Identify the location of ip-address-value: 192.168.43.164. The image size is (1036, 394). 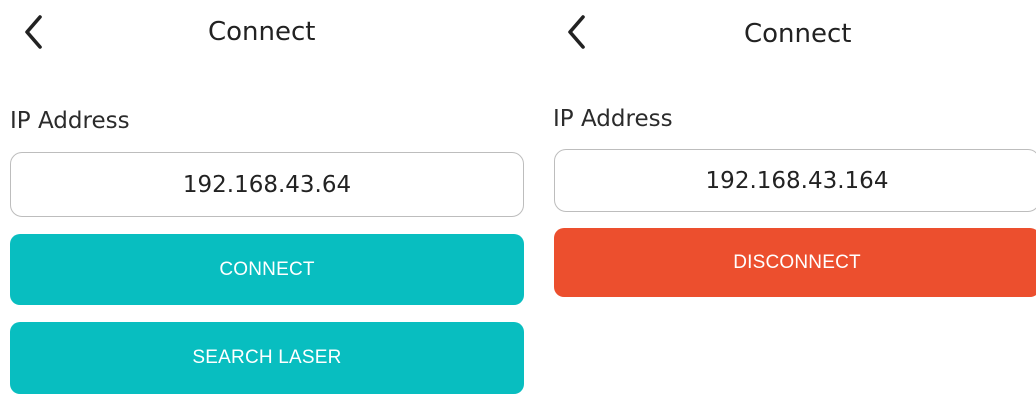
(797, 180).